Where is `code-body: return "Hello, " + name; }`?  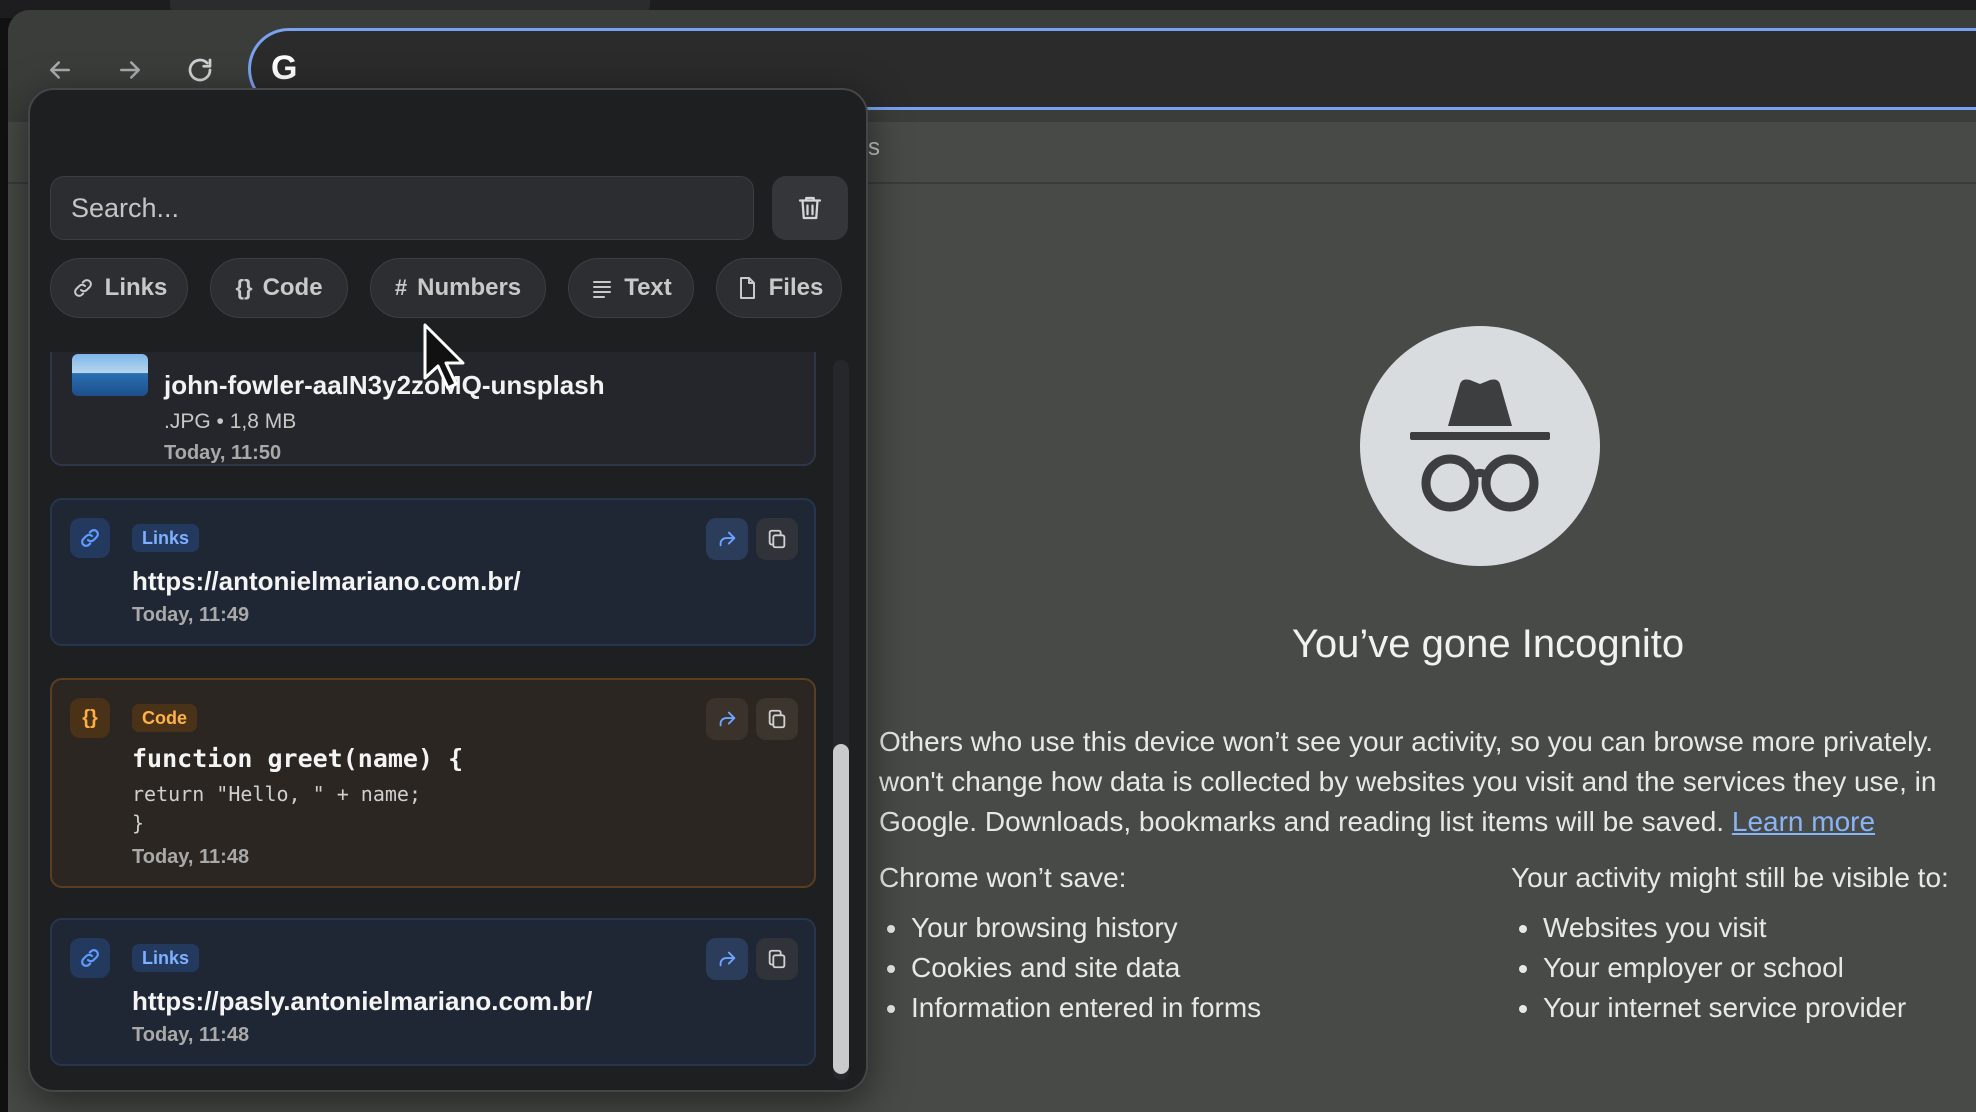 code-body: return "Hello, " + name; } is located at coordinates (276, 808).